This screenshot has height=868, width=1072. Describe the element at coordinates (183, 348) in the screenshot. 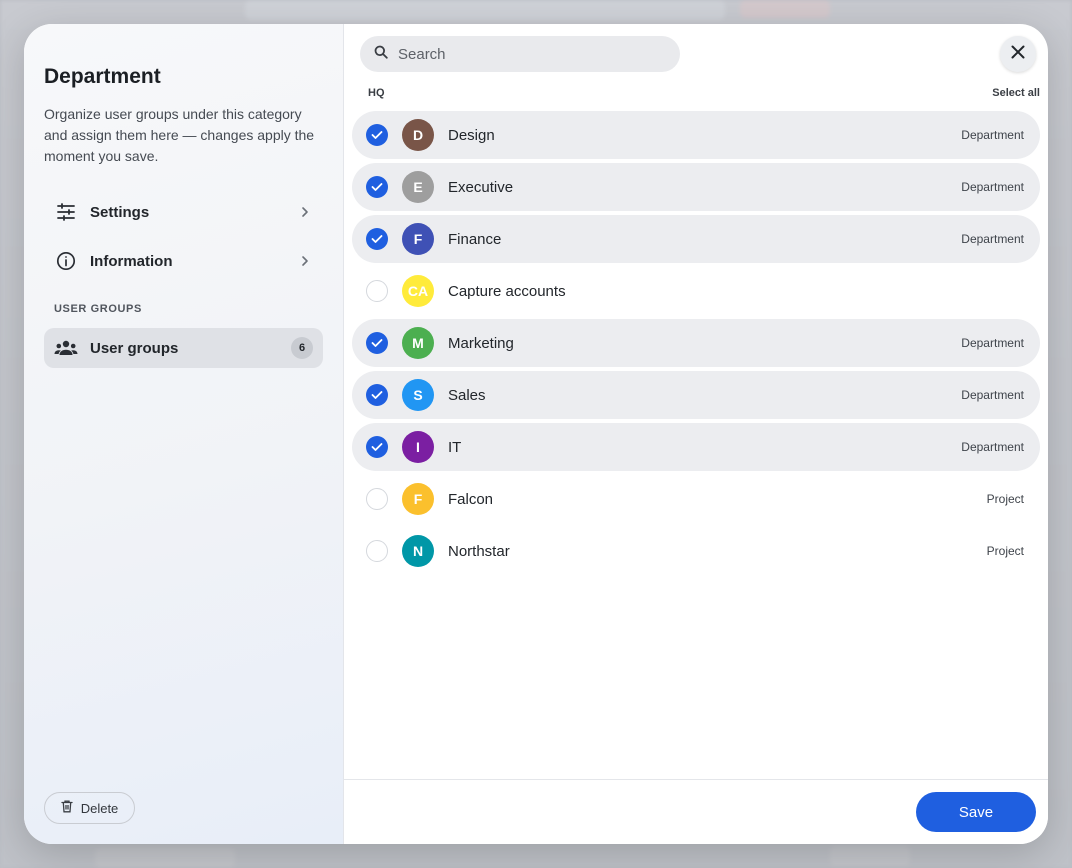

I see `nav-item-user-groups: User groups 6` at that location.